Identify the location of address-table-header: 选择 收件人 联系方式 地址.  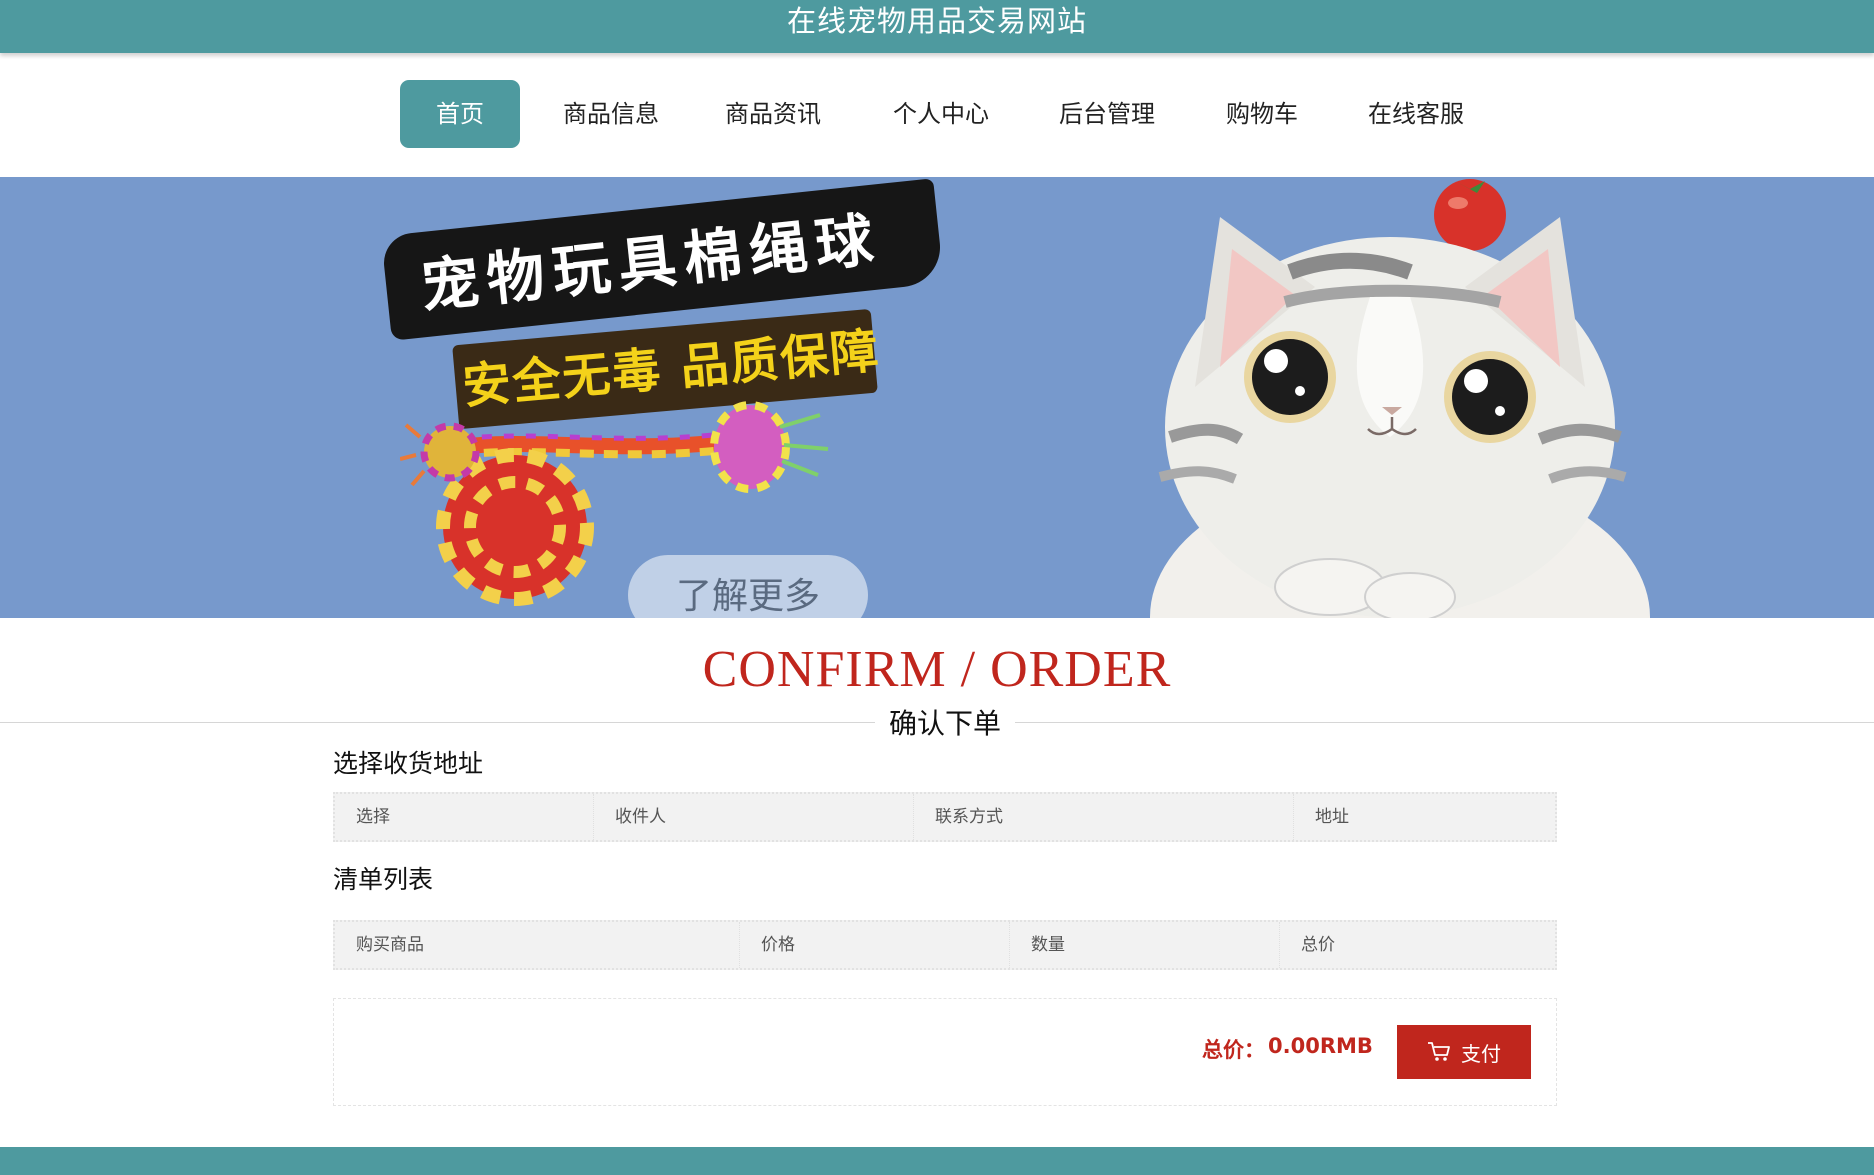
(945, 817).